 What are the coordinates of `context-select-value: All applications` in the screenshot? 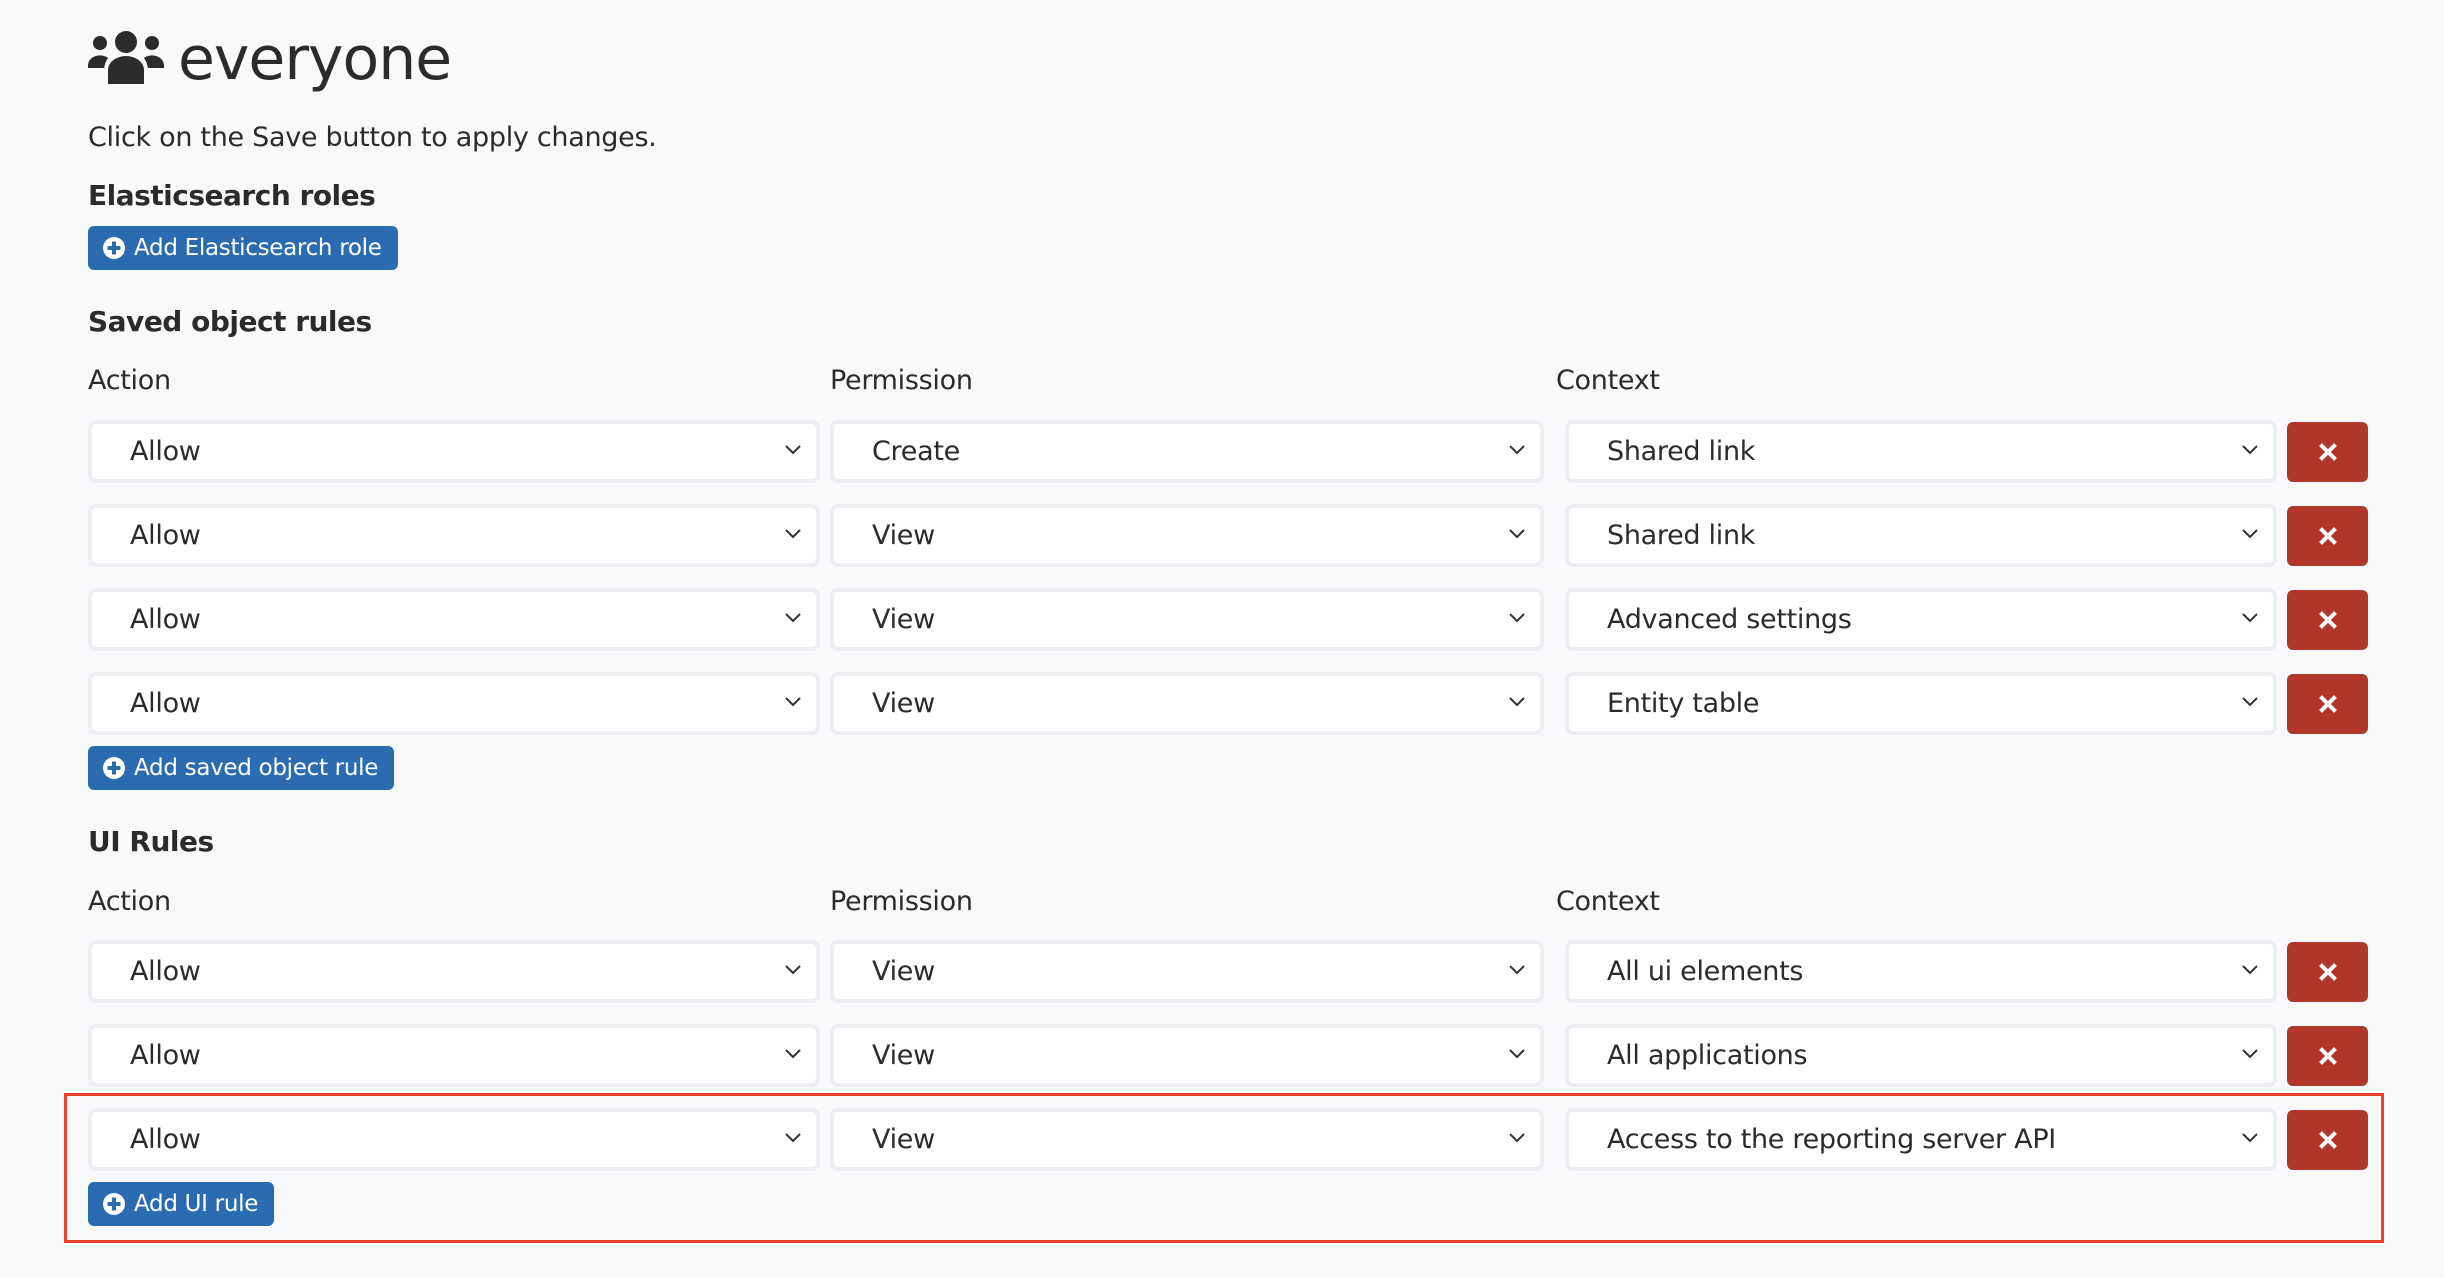 It's located at (1707, 1055).